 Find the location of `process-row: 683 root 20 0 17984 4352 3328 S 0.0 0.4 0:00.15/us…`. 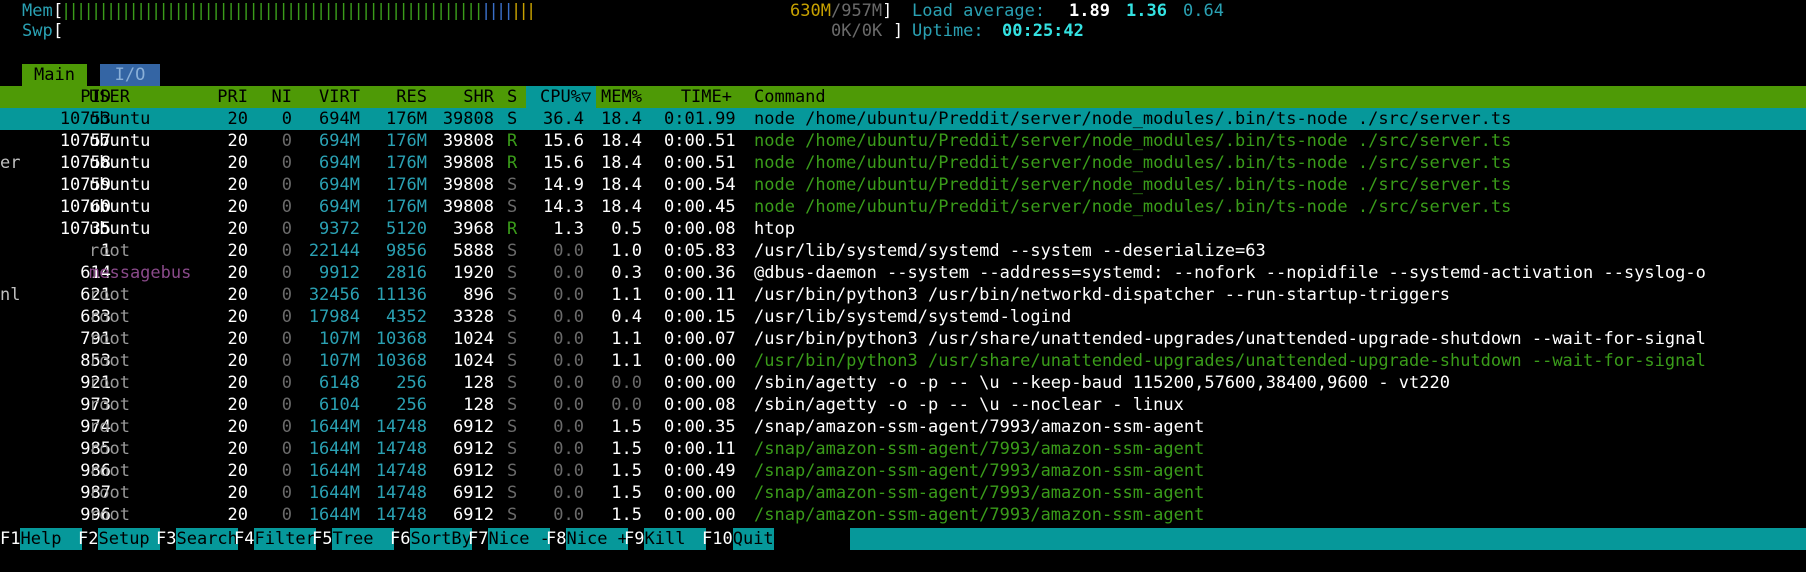

process-row: 683 root 20 0 17984 4352 3328 S 0.0 0.4 0:00.15/us… is located at coordinates (903, 317).